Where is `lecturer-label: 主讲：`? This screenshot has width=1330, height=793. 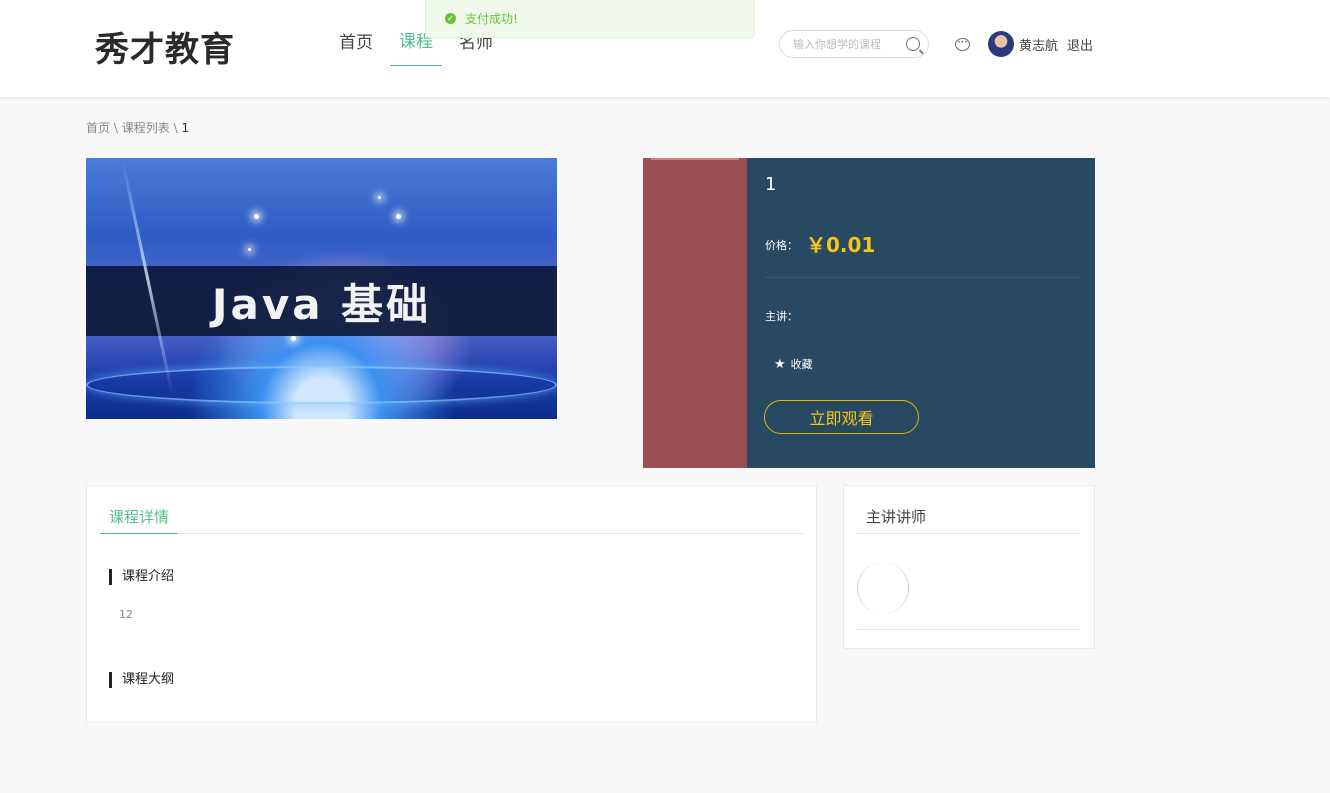
lecturer-label: 主讲： is located at coordinates (781, 316).